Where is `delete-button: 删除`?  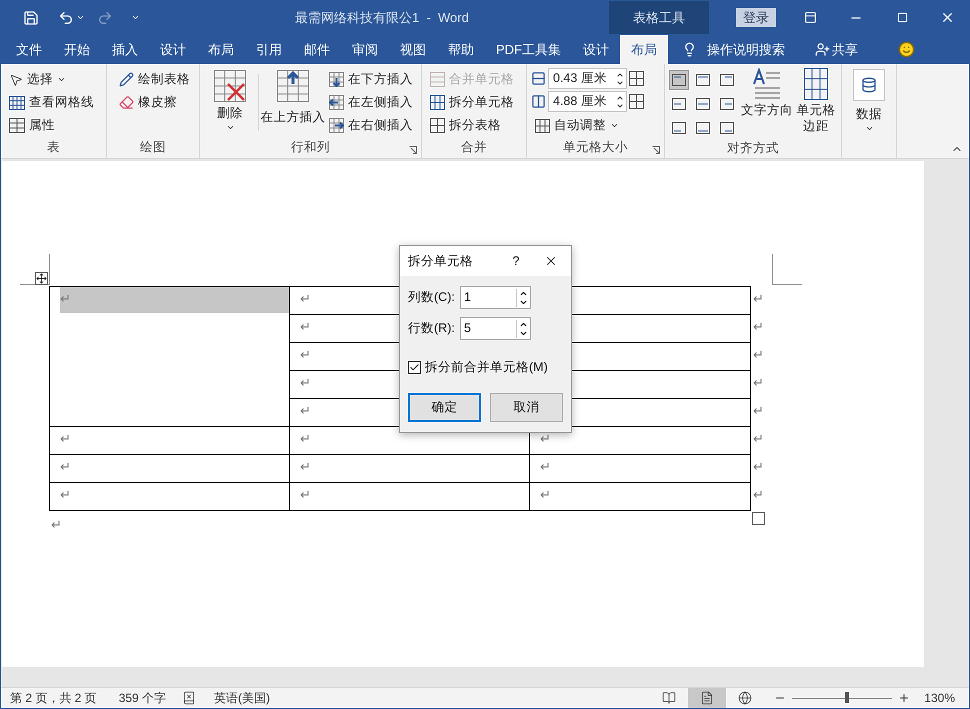 delete-button: 删除 is located at coordinates (230, 102).